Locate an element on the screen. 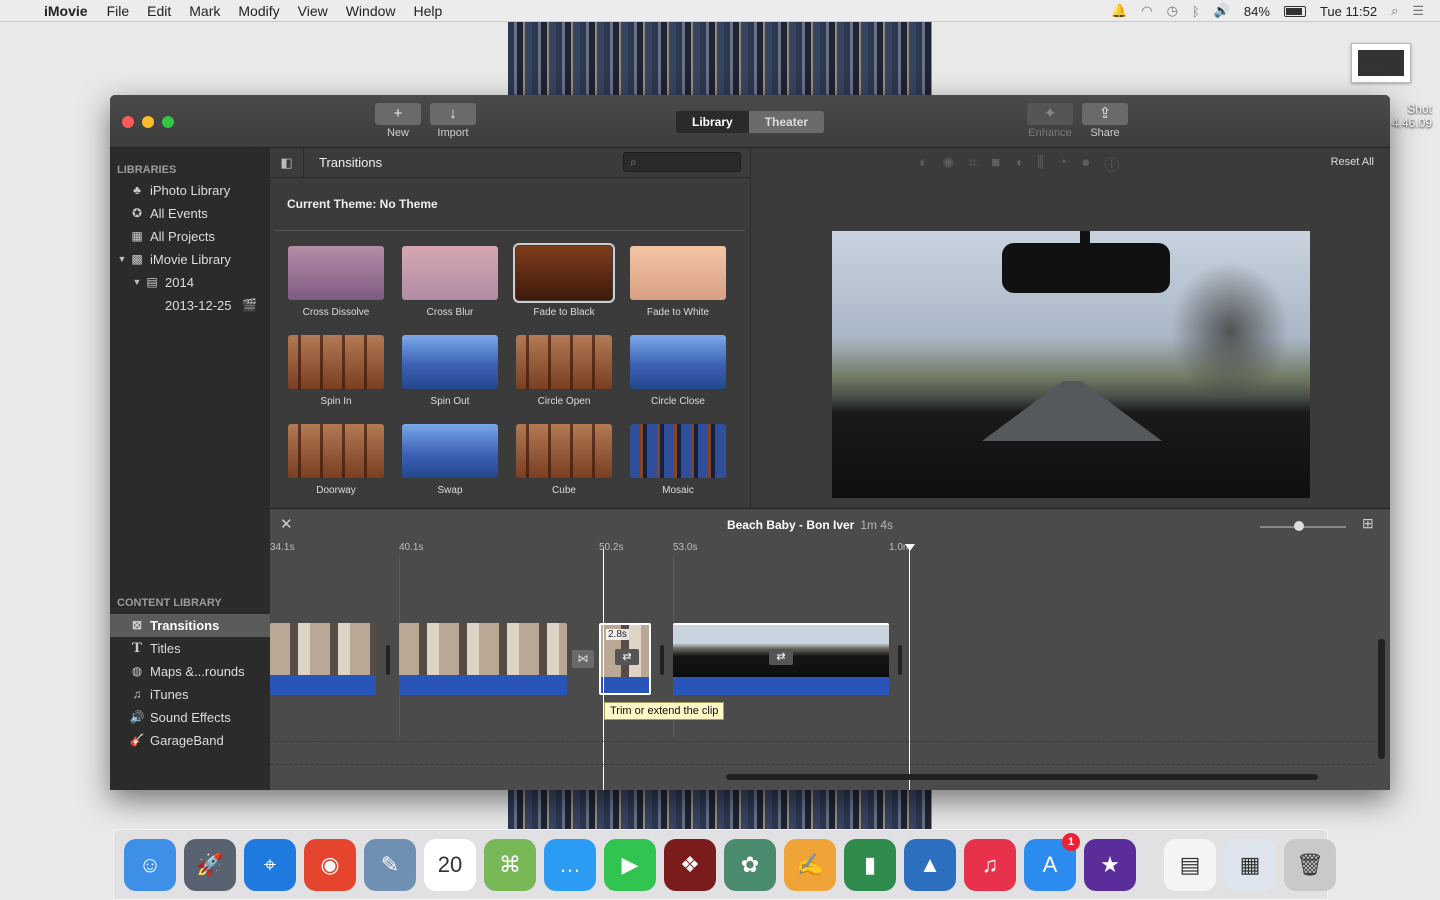 This screenshot has width=1440, height=900. iphoto-icon: ✿ is located at coordinates (750, 864).